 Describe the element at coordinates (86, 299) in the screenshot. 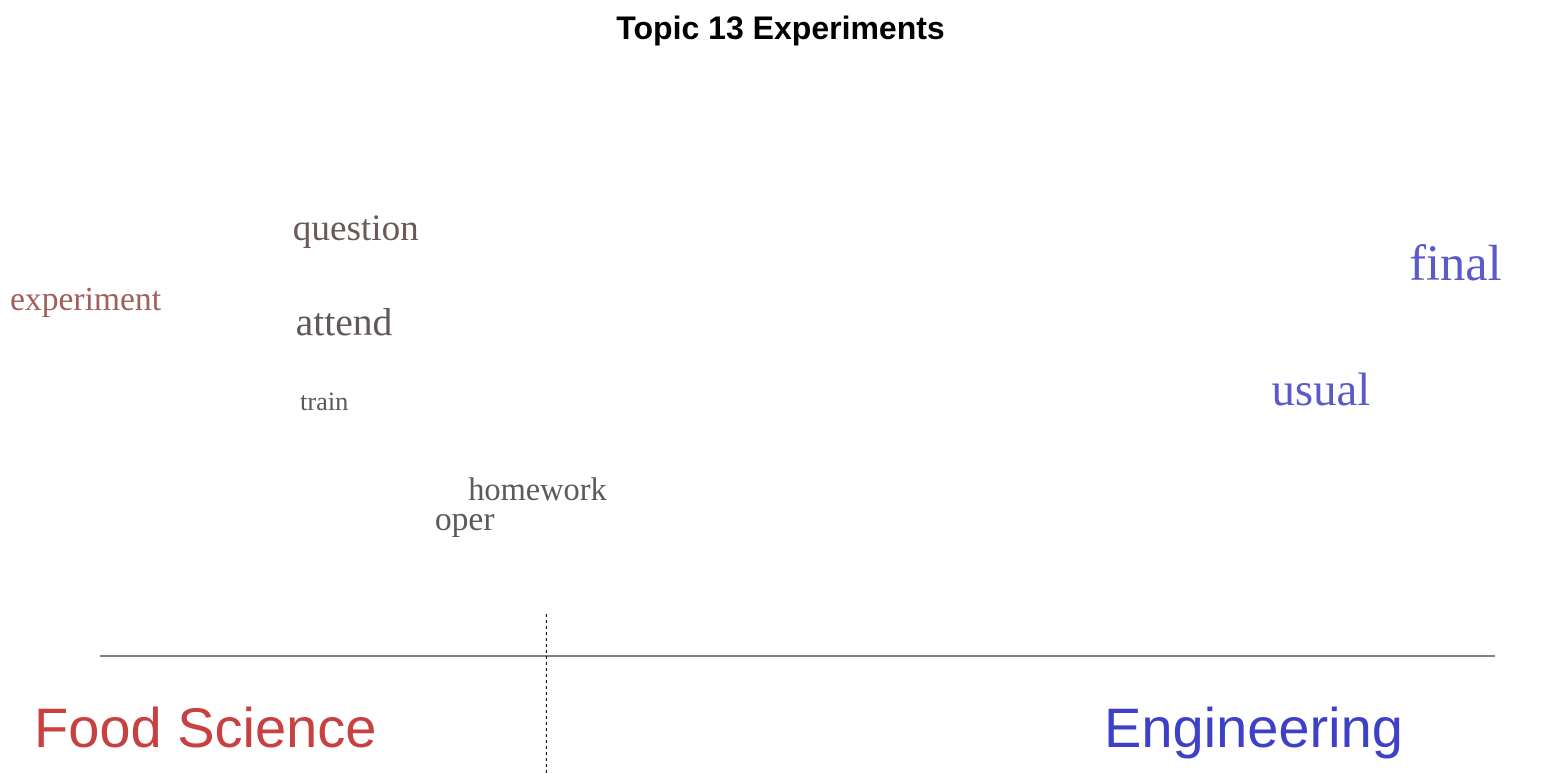

I see `word-experiment: experiment` at that location.